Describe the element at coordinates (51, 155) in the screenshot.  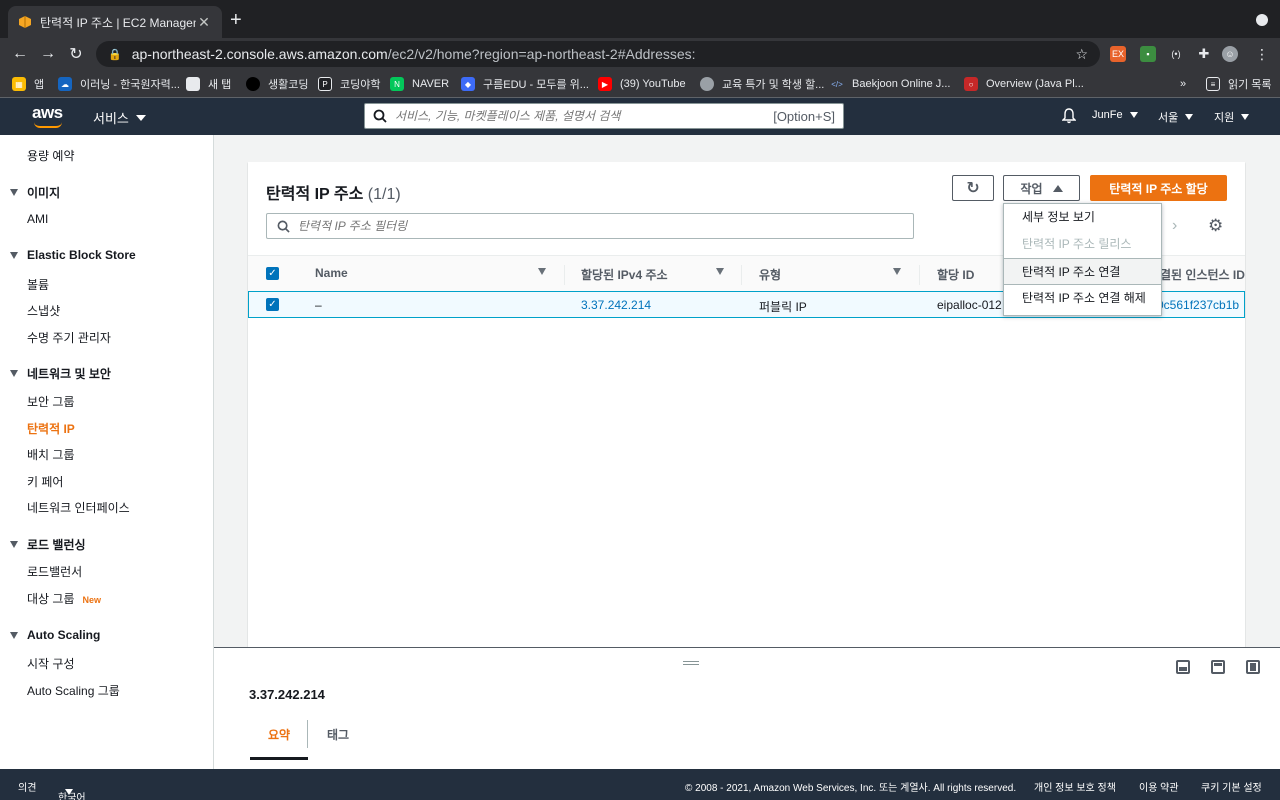
I see `sidebar-item-capacity-reservations: 용량 예약` at that location.